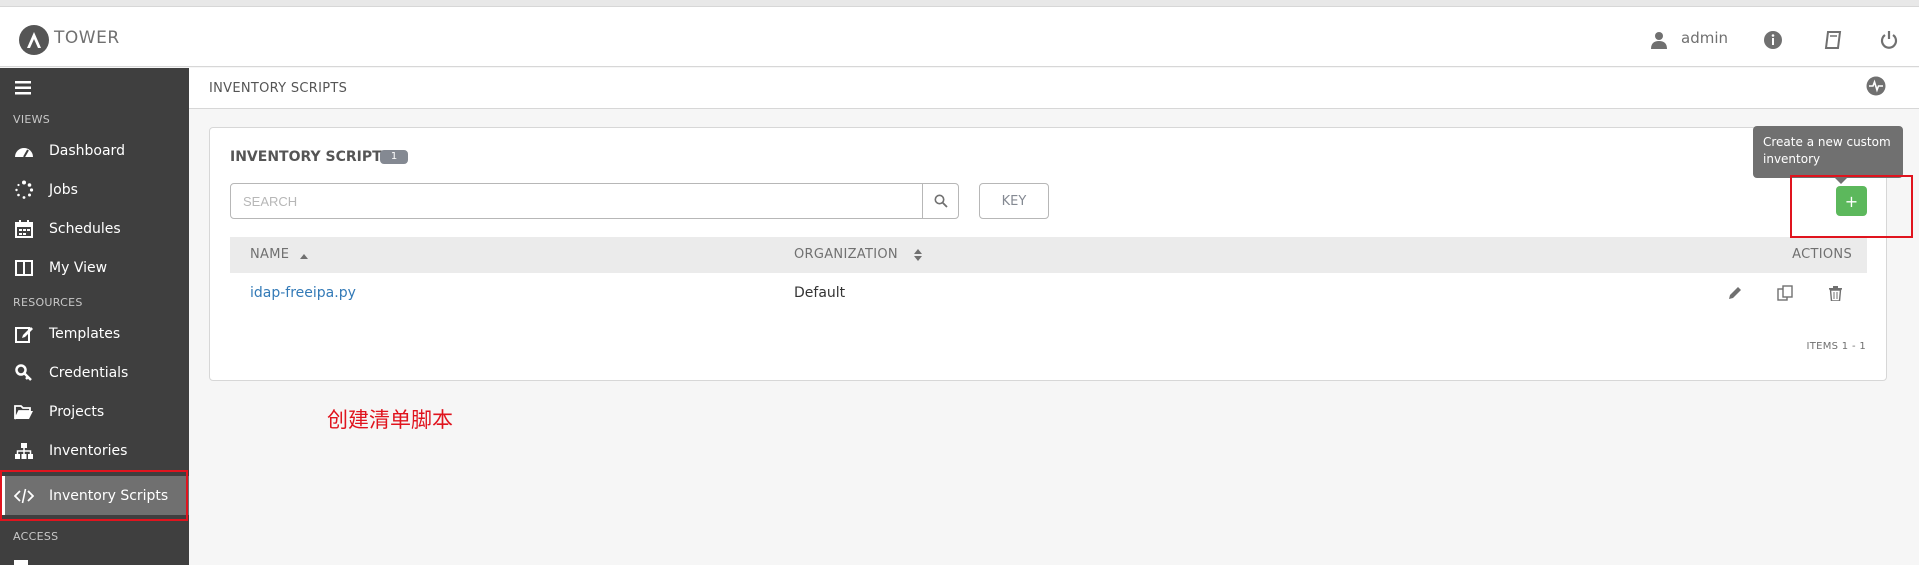  Describe the element at coordinates (1833, 40) in the screenshot. I see `book-icon` at that location.